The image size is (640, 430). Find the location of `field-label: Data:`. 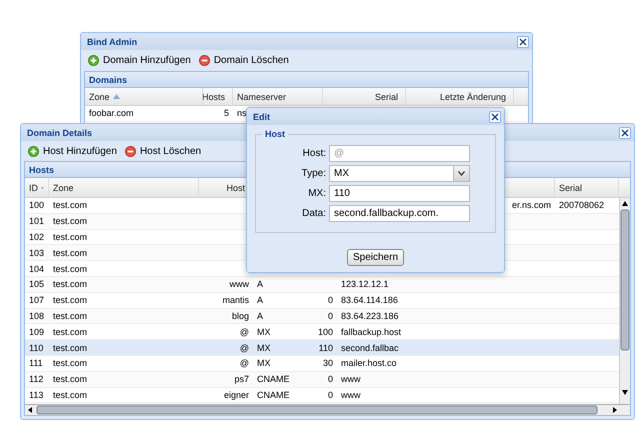

field-label: Data: is located at coordinates (313, 213).